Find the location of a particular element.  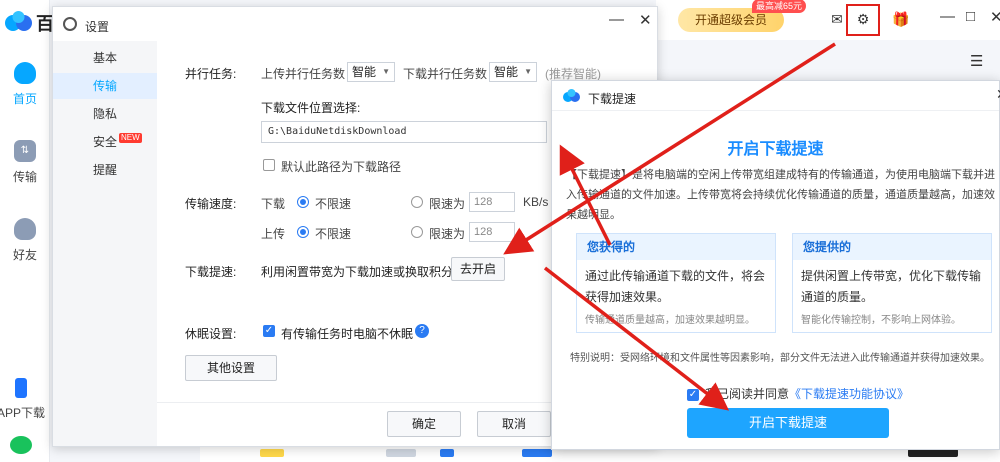

nav-item-privacy: 隐私 is located at coordinates (105, 114).